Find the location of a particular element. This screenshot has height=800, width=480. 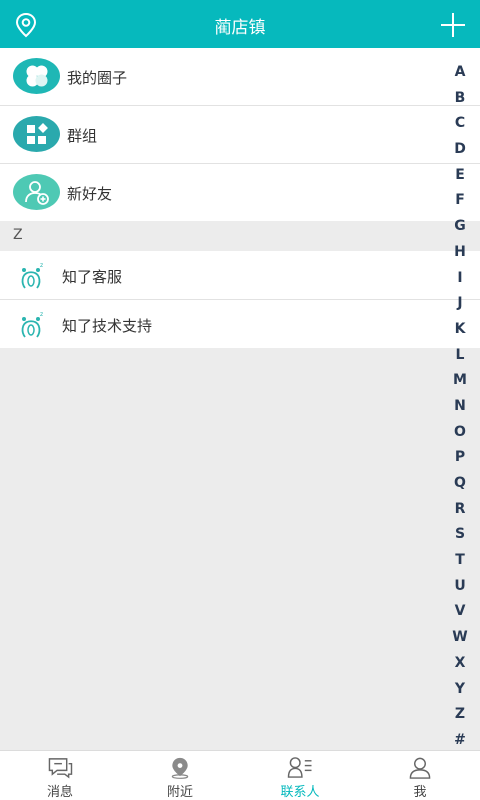

index-letter-z: Z is located at coordinates (460, 715).